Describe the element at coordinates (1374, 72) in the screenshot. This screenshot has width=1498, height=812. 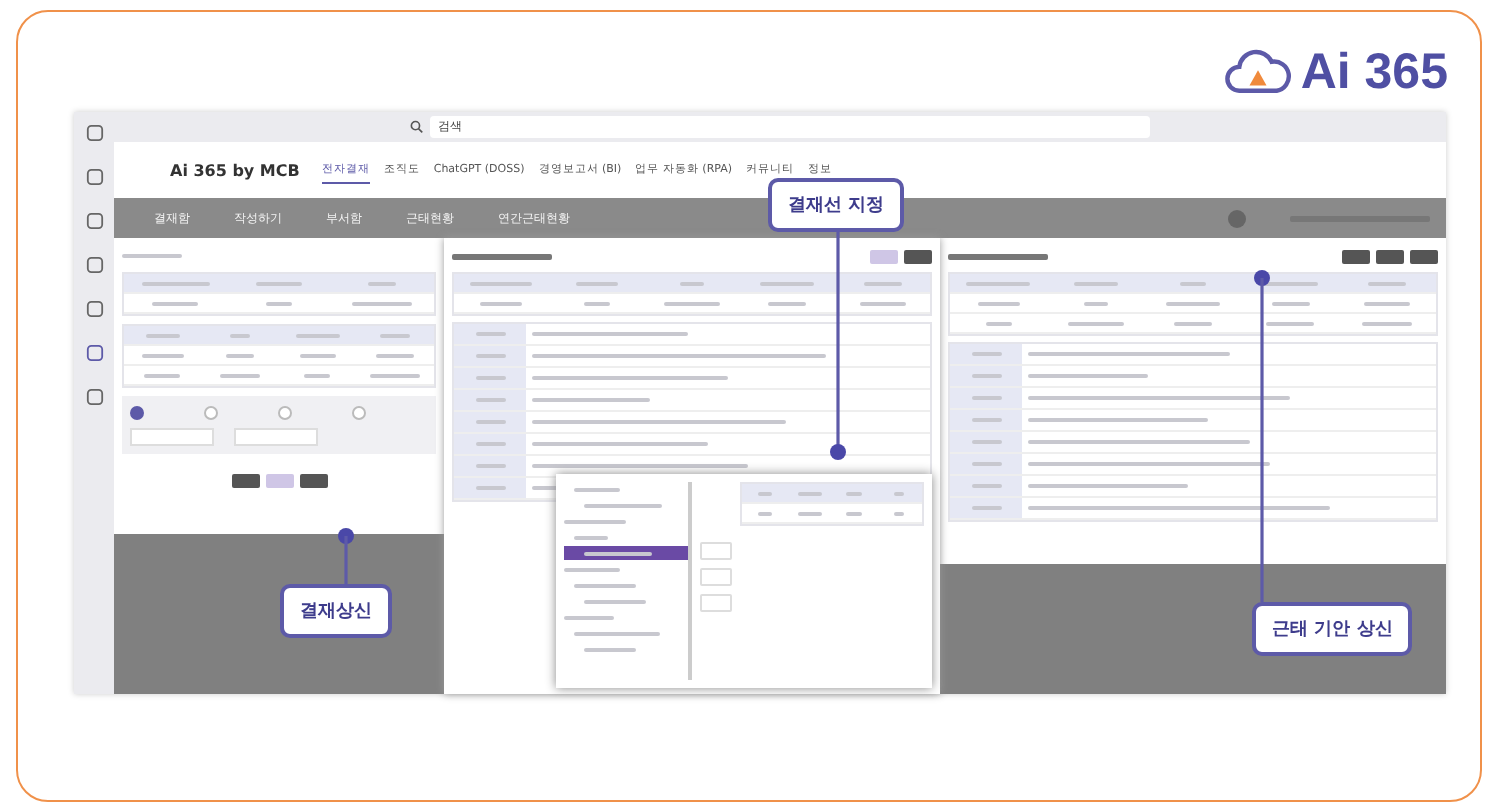
I see `logo-text: Ai 365` at that location.